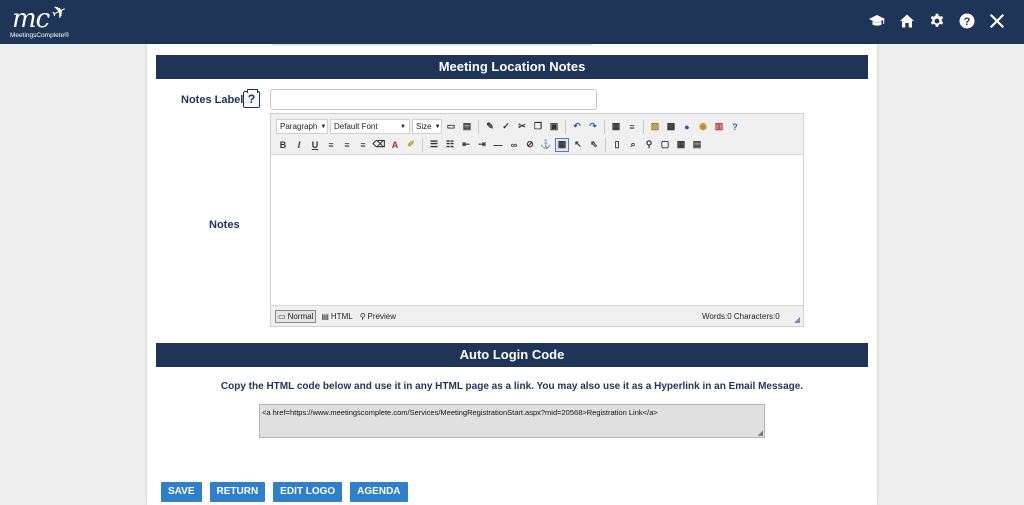 The image size is (1024, 505). Describe the element at coordinates (434, 145) in the screenshot. I see `ordered-list-icon: ☰` at that location.